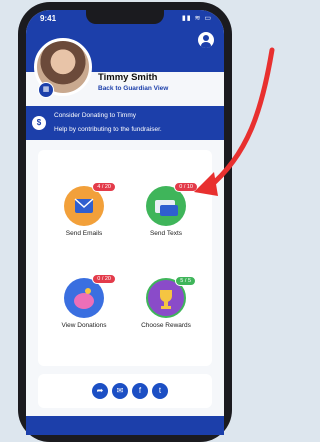 The height and width of the screenshot is (442, 320). I want to click on tile-badge: 0 / 10, so click(186, 187).